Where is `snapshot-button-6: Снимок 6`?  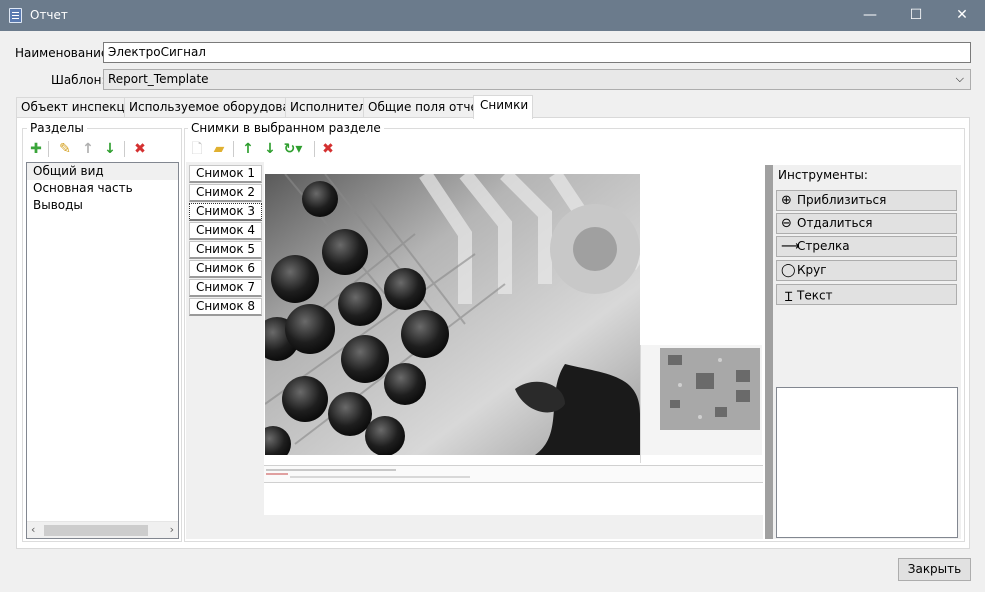 snapshot-button-6: Снимок 6 is located at coordinates (225, 269).